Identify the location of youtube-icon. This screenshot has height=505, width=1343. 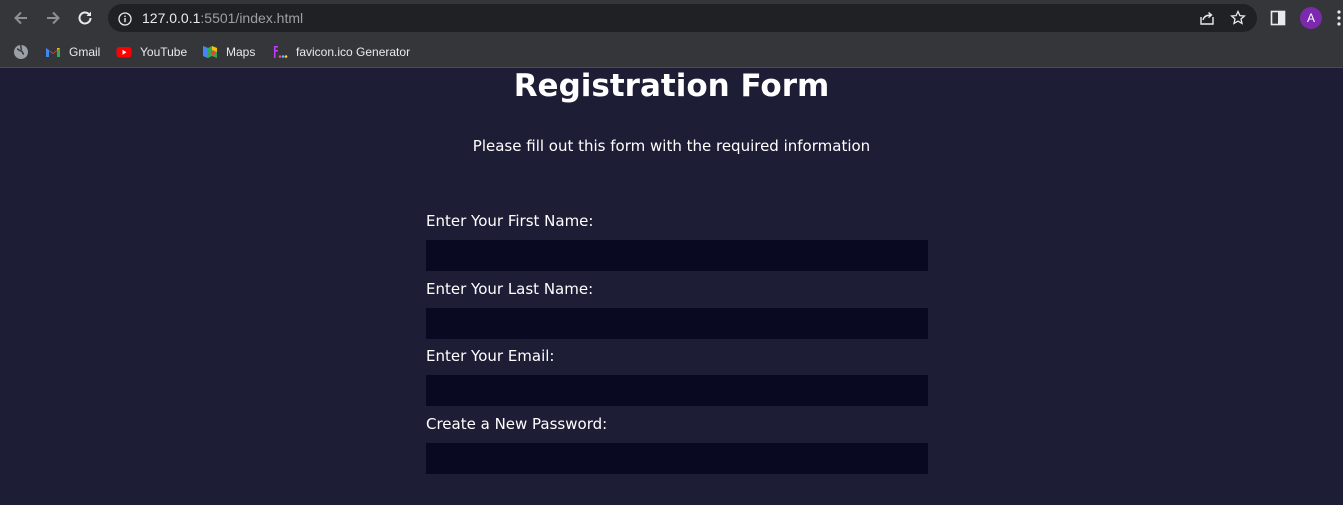
(124, 52).